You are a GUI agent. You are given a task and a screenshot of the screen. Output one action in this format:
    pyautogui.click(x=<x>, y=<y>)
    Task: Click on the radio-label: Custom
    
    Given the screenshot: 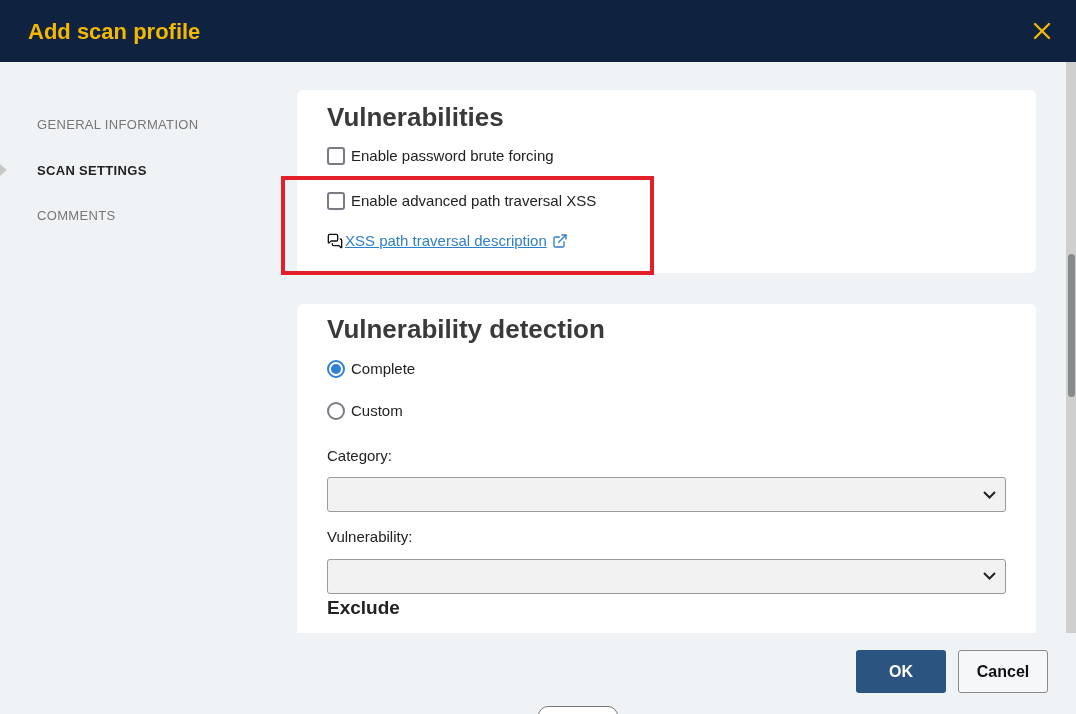 What is the action you would take?
    pyautogui.click(x=377, y=411)
    